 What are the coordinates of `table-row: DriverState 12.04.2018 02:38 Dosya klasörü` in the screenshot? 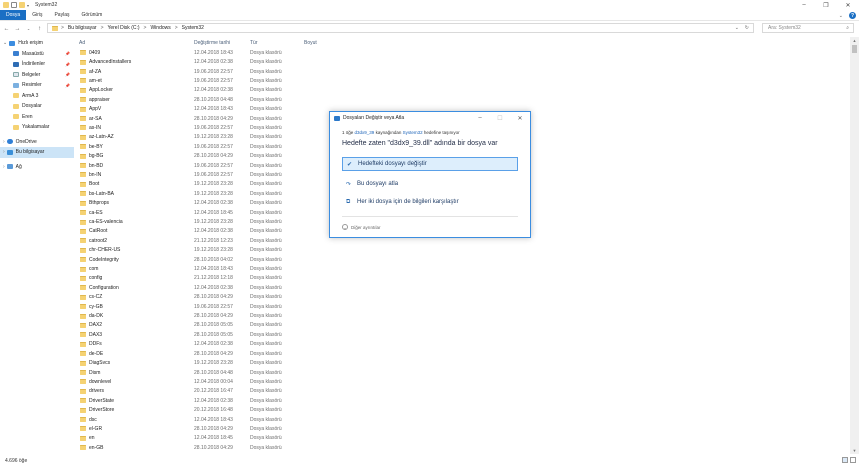 It's located at (462, 400).